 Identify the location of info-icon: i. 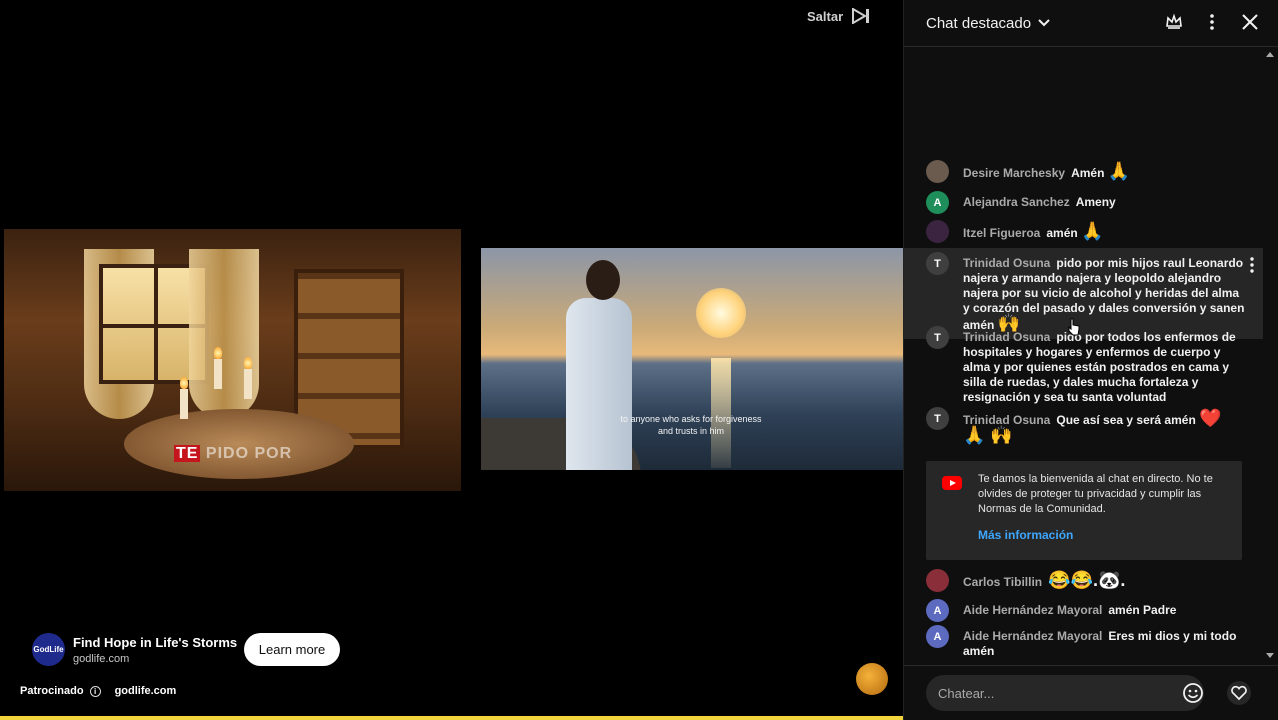
(95, 691).